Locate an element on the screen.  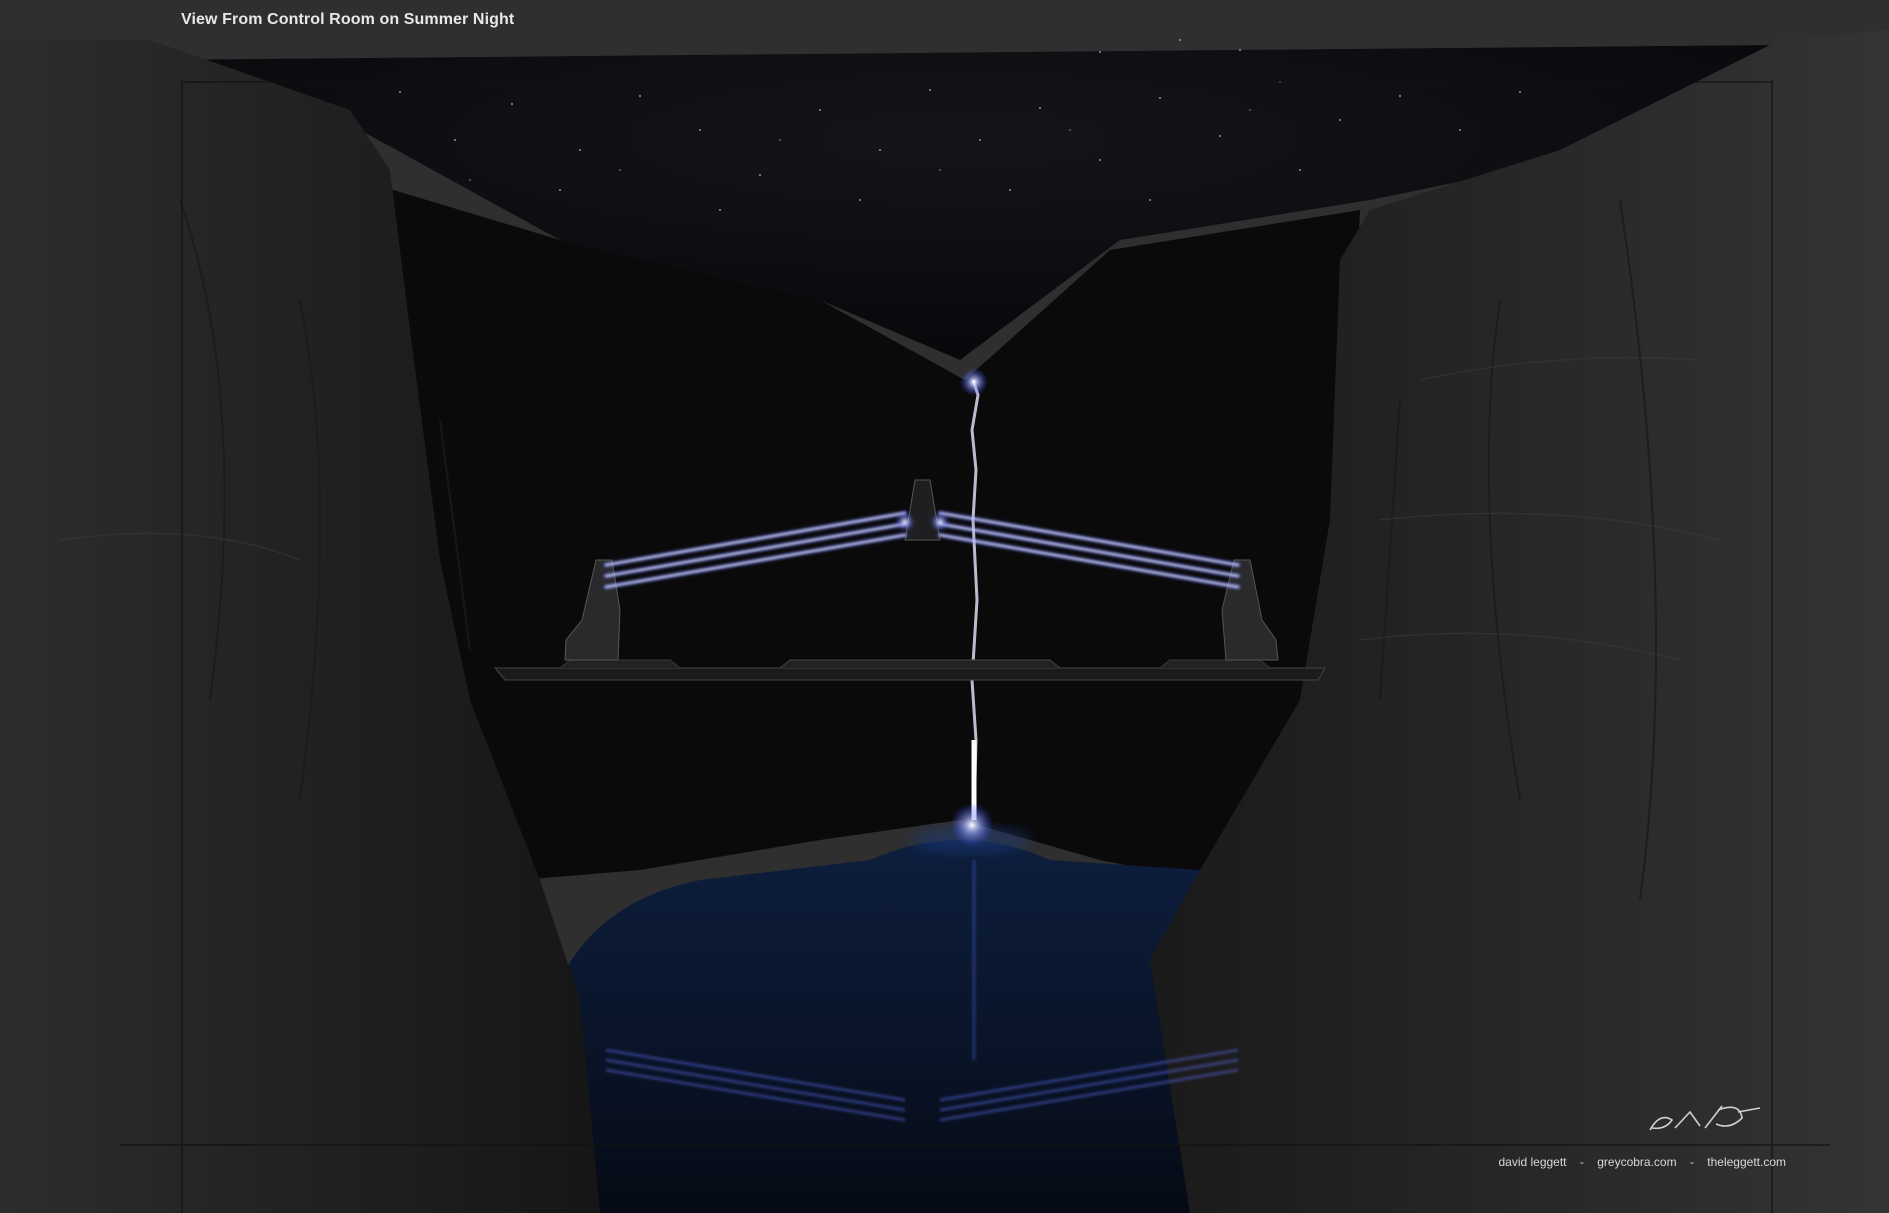
artist-name: david leggett is located at coordinates (1532, 1162).